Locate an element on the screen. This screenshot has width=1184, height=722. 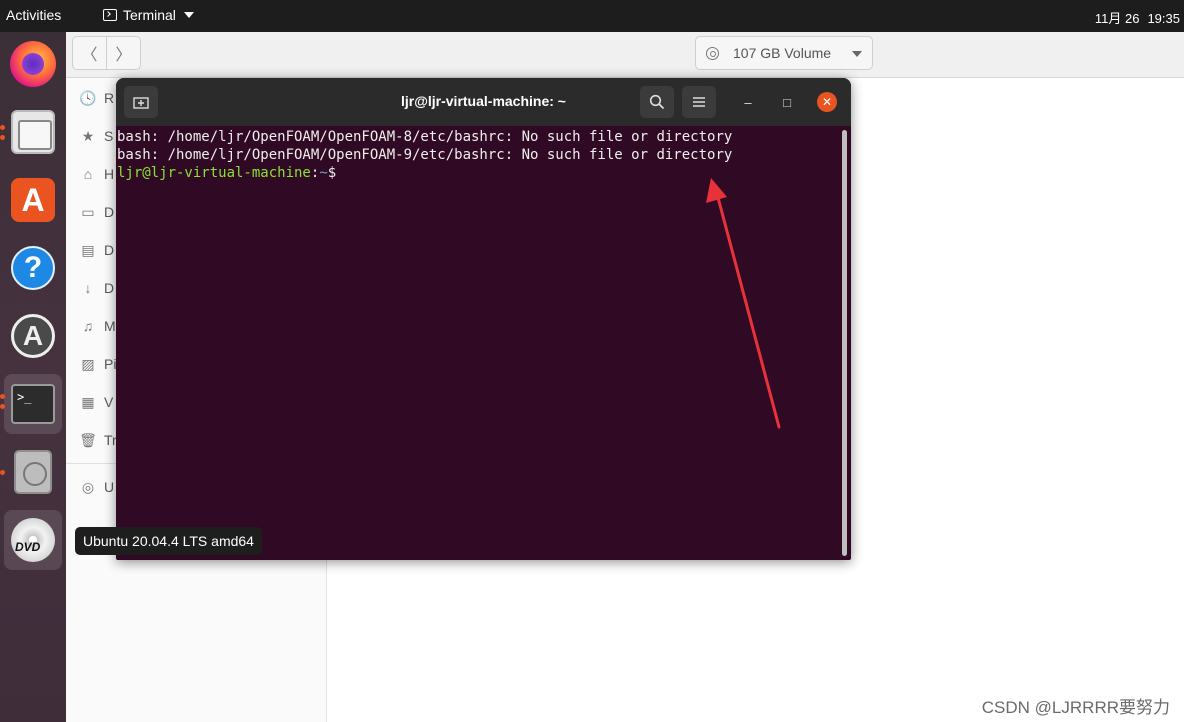
dock-software-center: A is located at coordinates (33, 200).